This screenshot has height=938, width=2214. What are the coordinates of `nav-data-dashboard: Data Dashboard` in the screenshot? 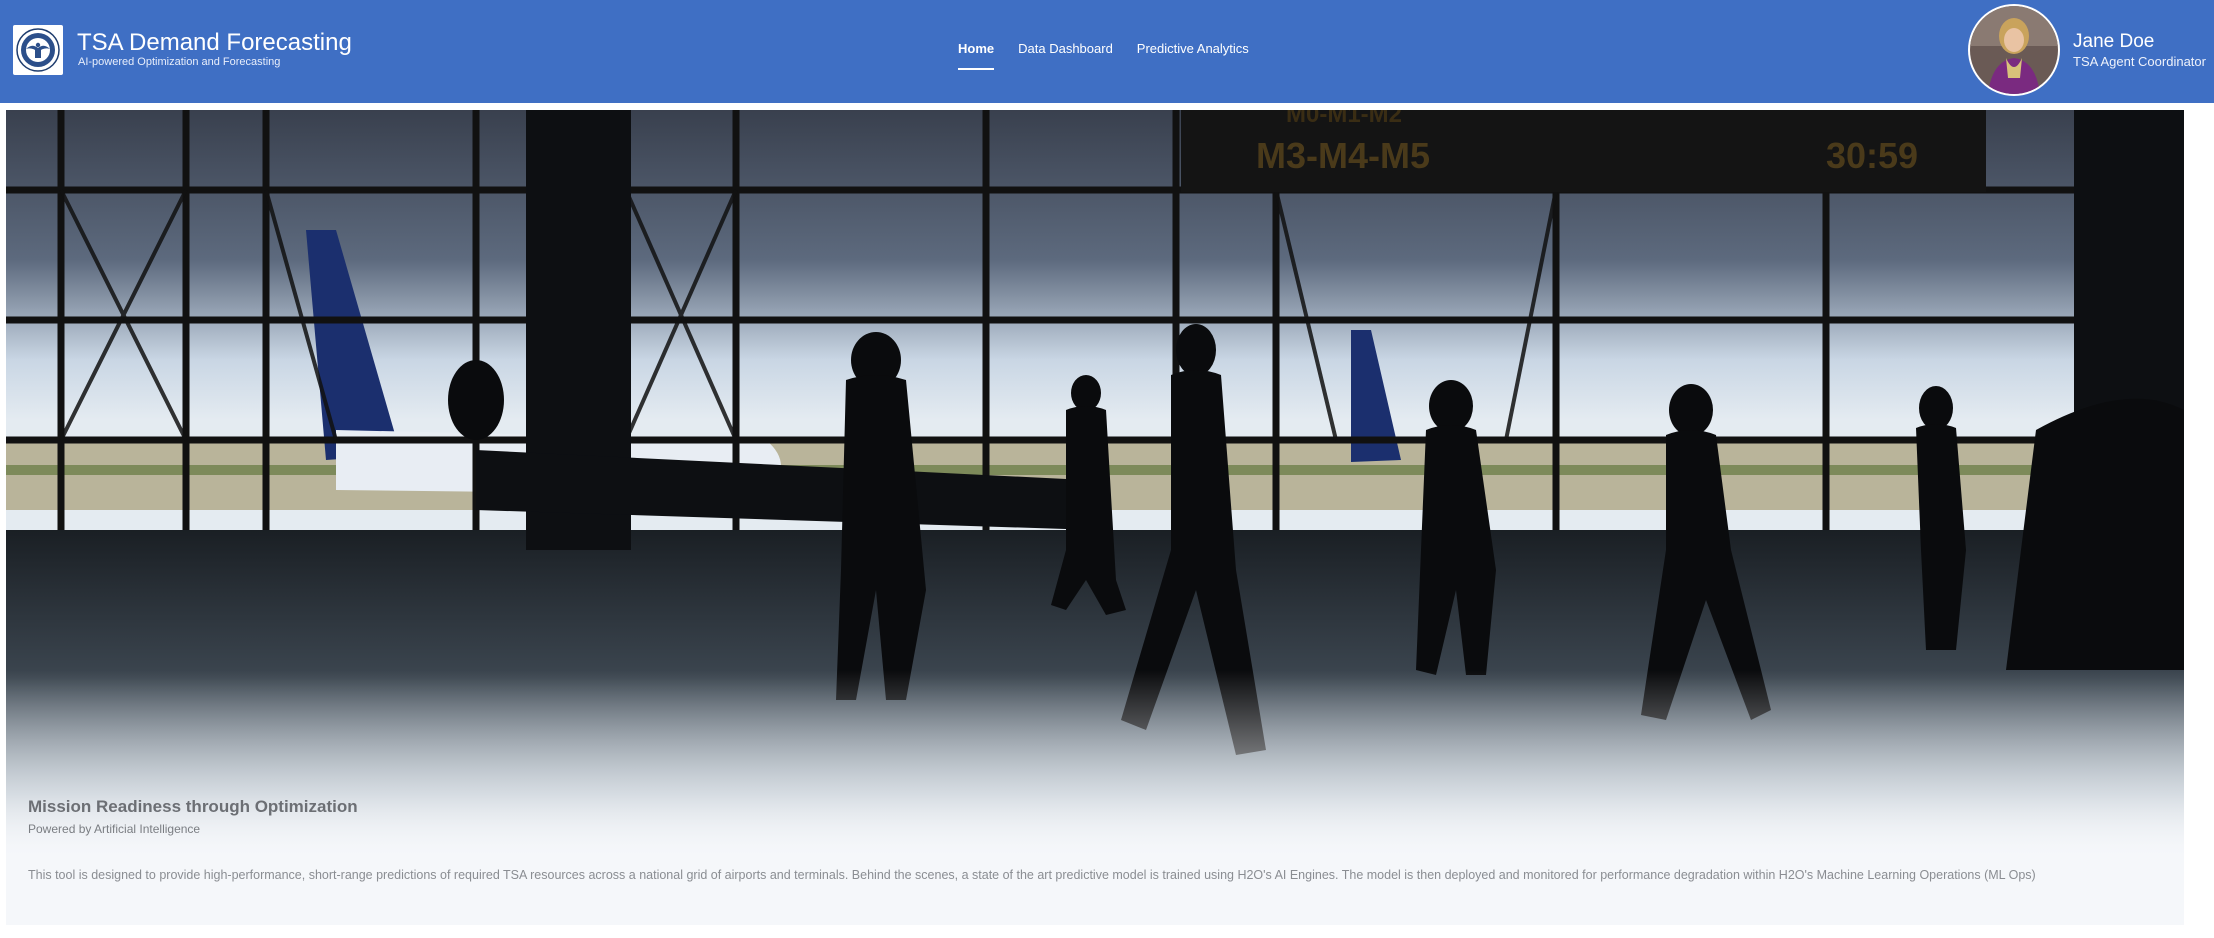 It's located at (1065, 55).